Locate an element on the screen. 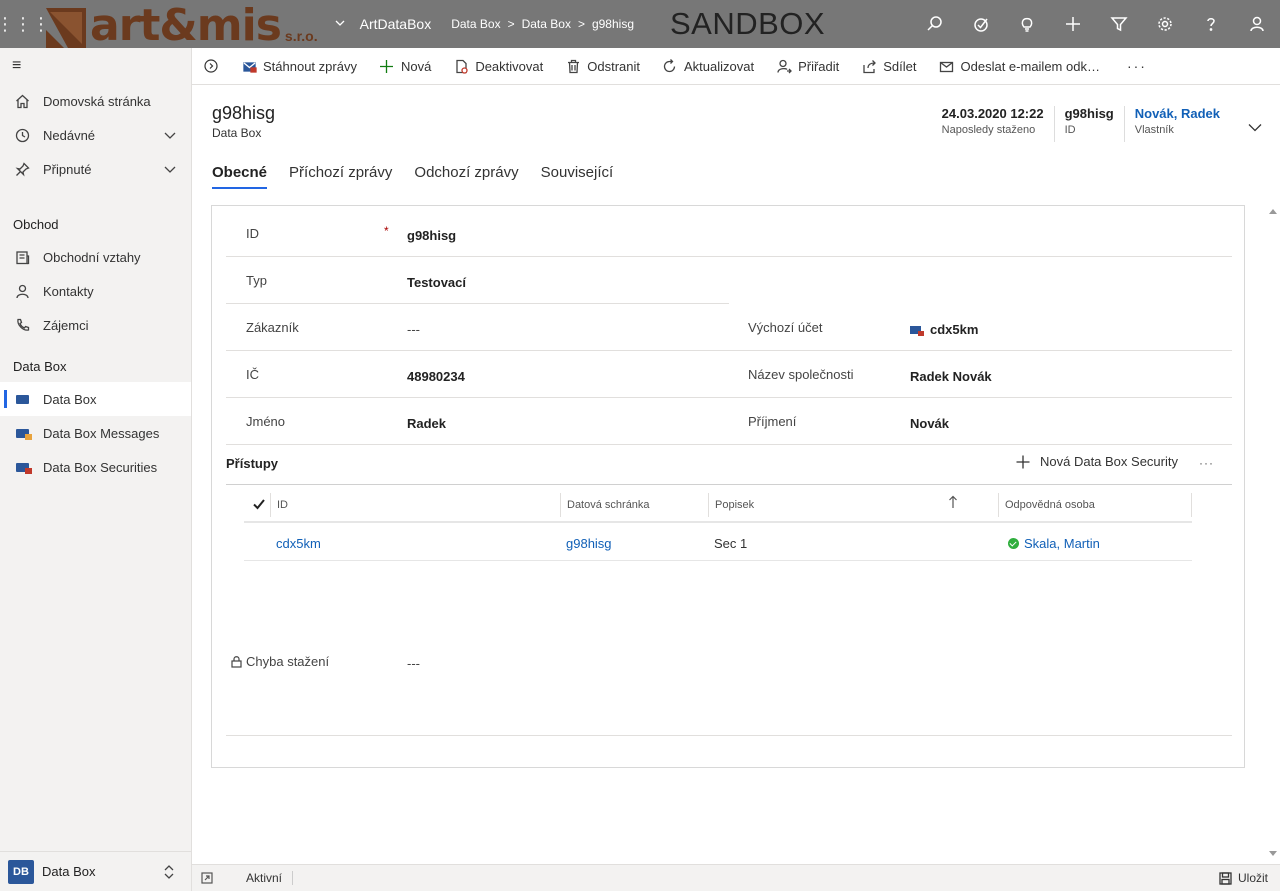  user-icon is located at coordinates (1257, 24).